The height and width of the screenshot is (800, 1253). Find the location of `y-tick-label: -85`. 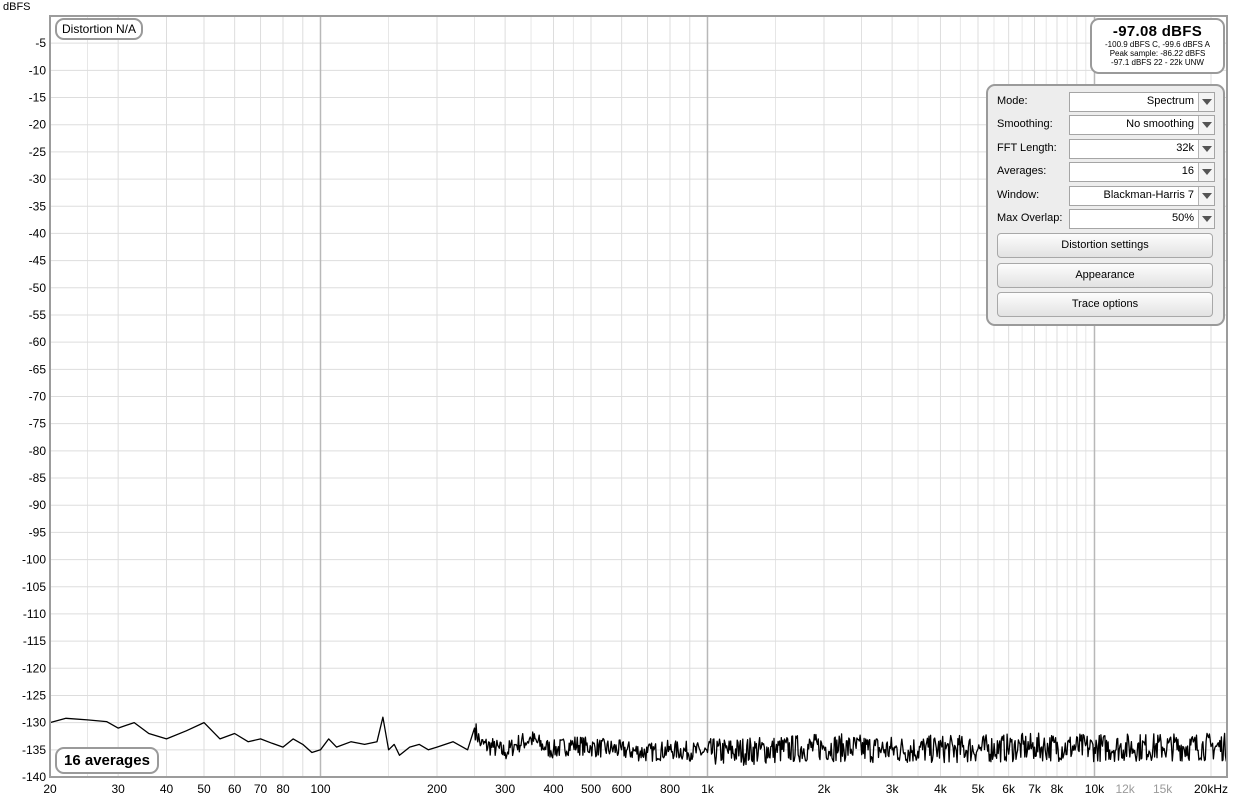

y-tick-label: -85 is located at coordinates (38, 478).